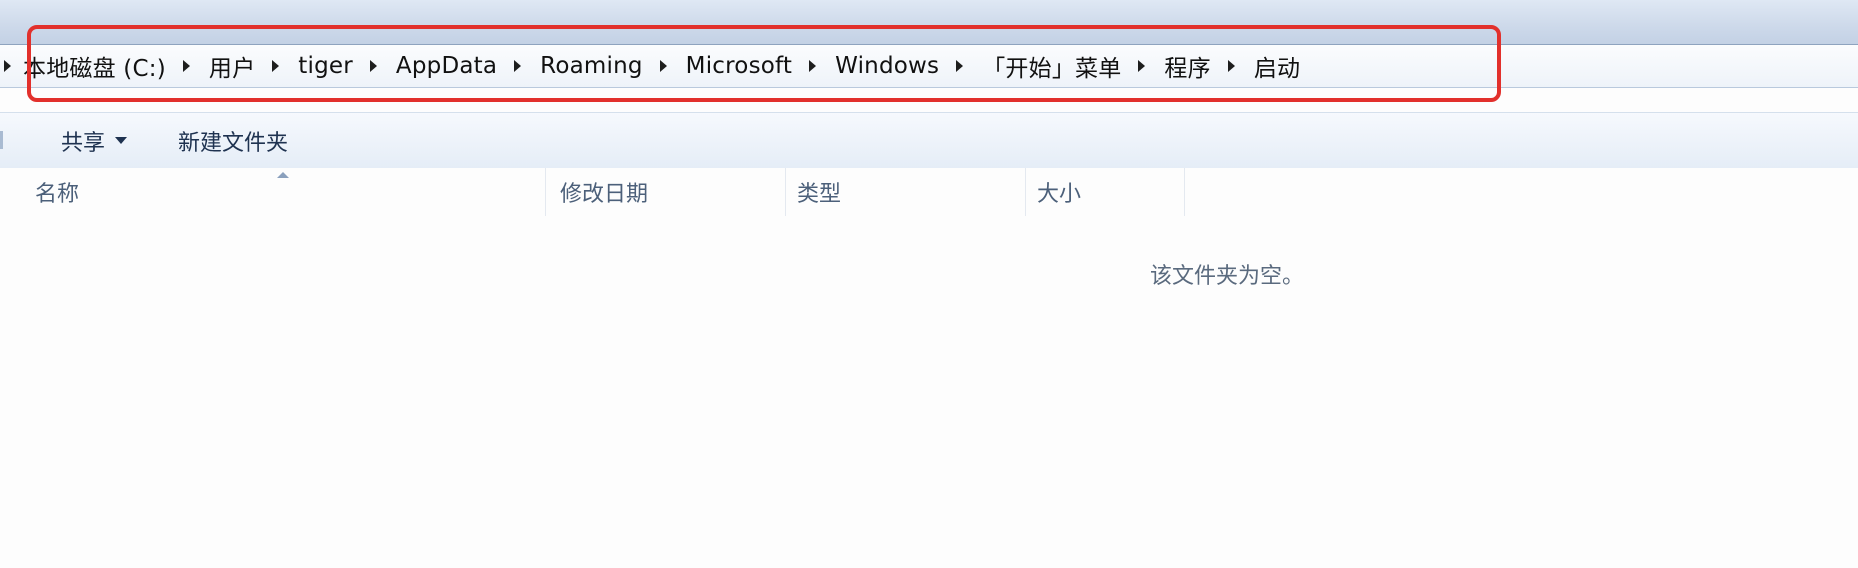  I want to click on share-button: 共享, so click(94, 141).